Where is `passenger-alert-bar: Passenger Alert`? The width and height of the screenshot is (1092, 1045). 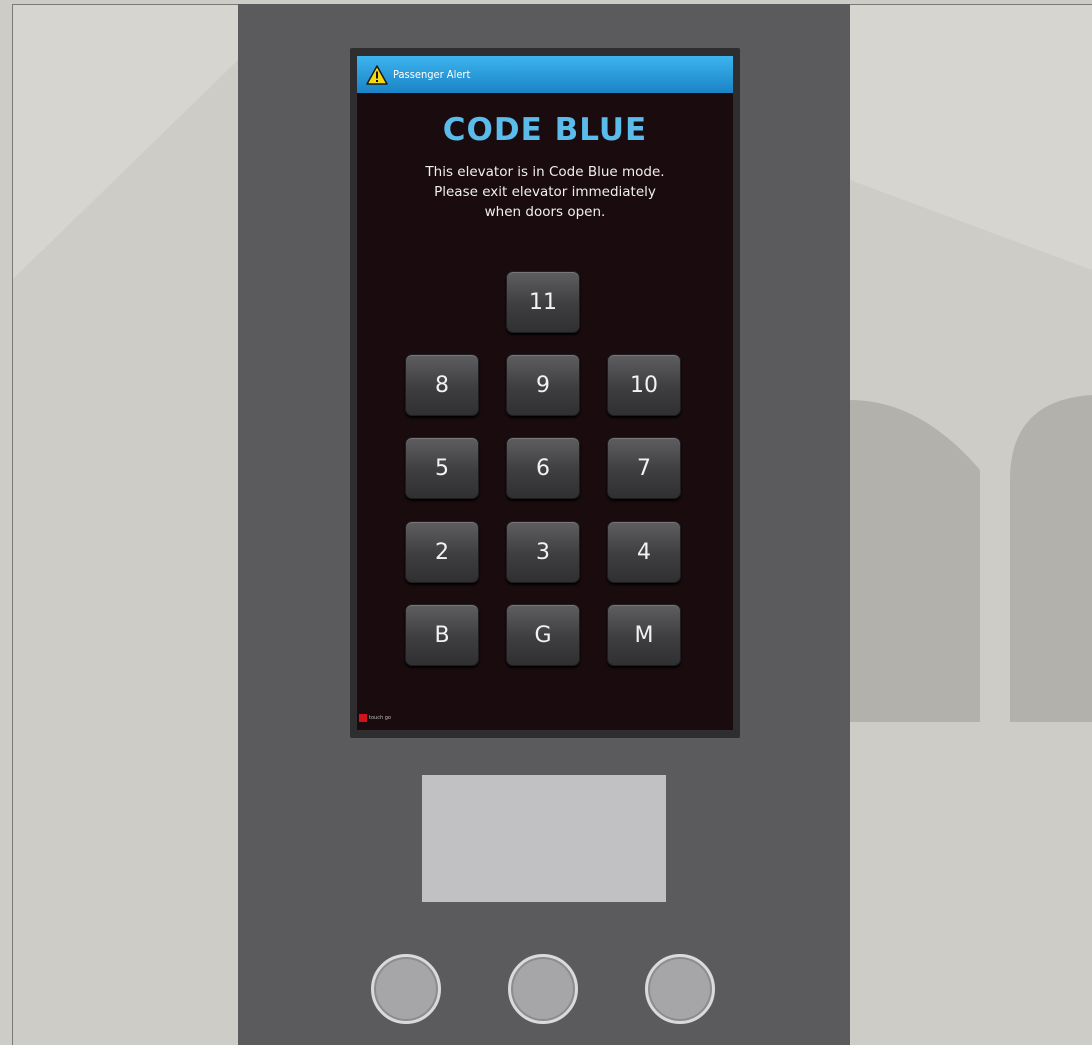
passenger-alert-bar: Passenger Alert is located at coordinates (545, 74).